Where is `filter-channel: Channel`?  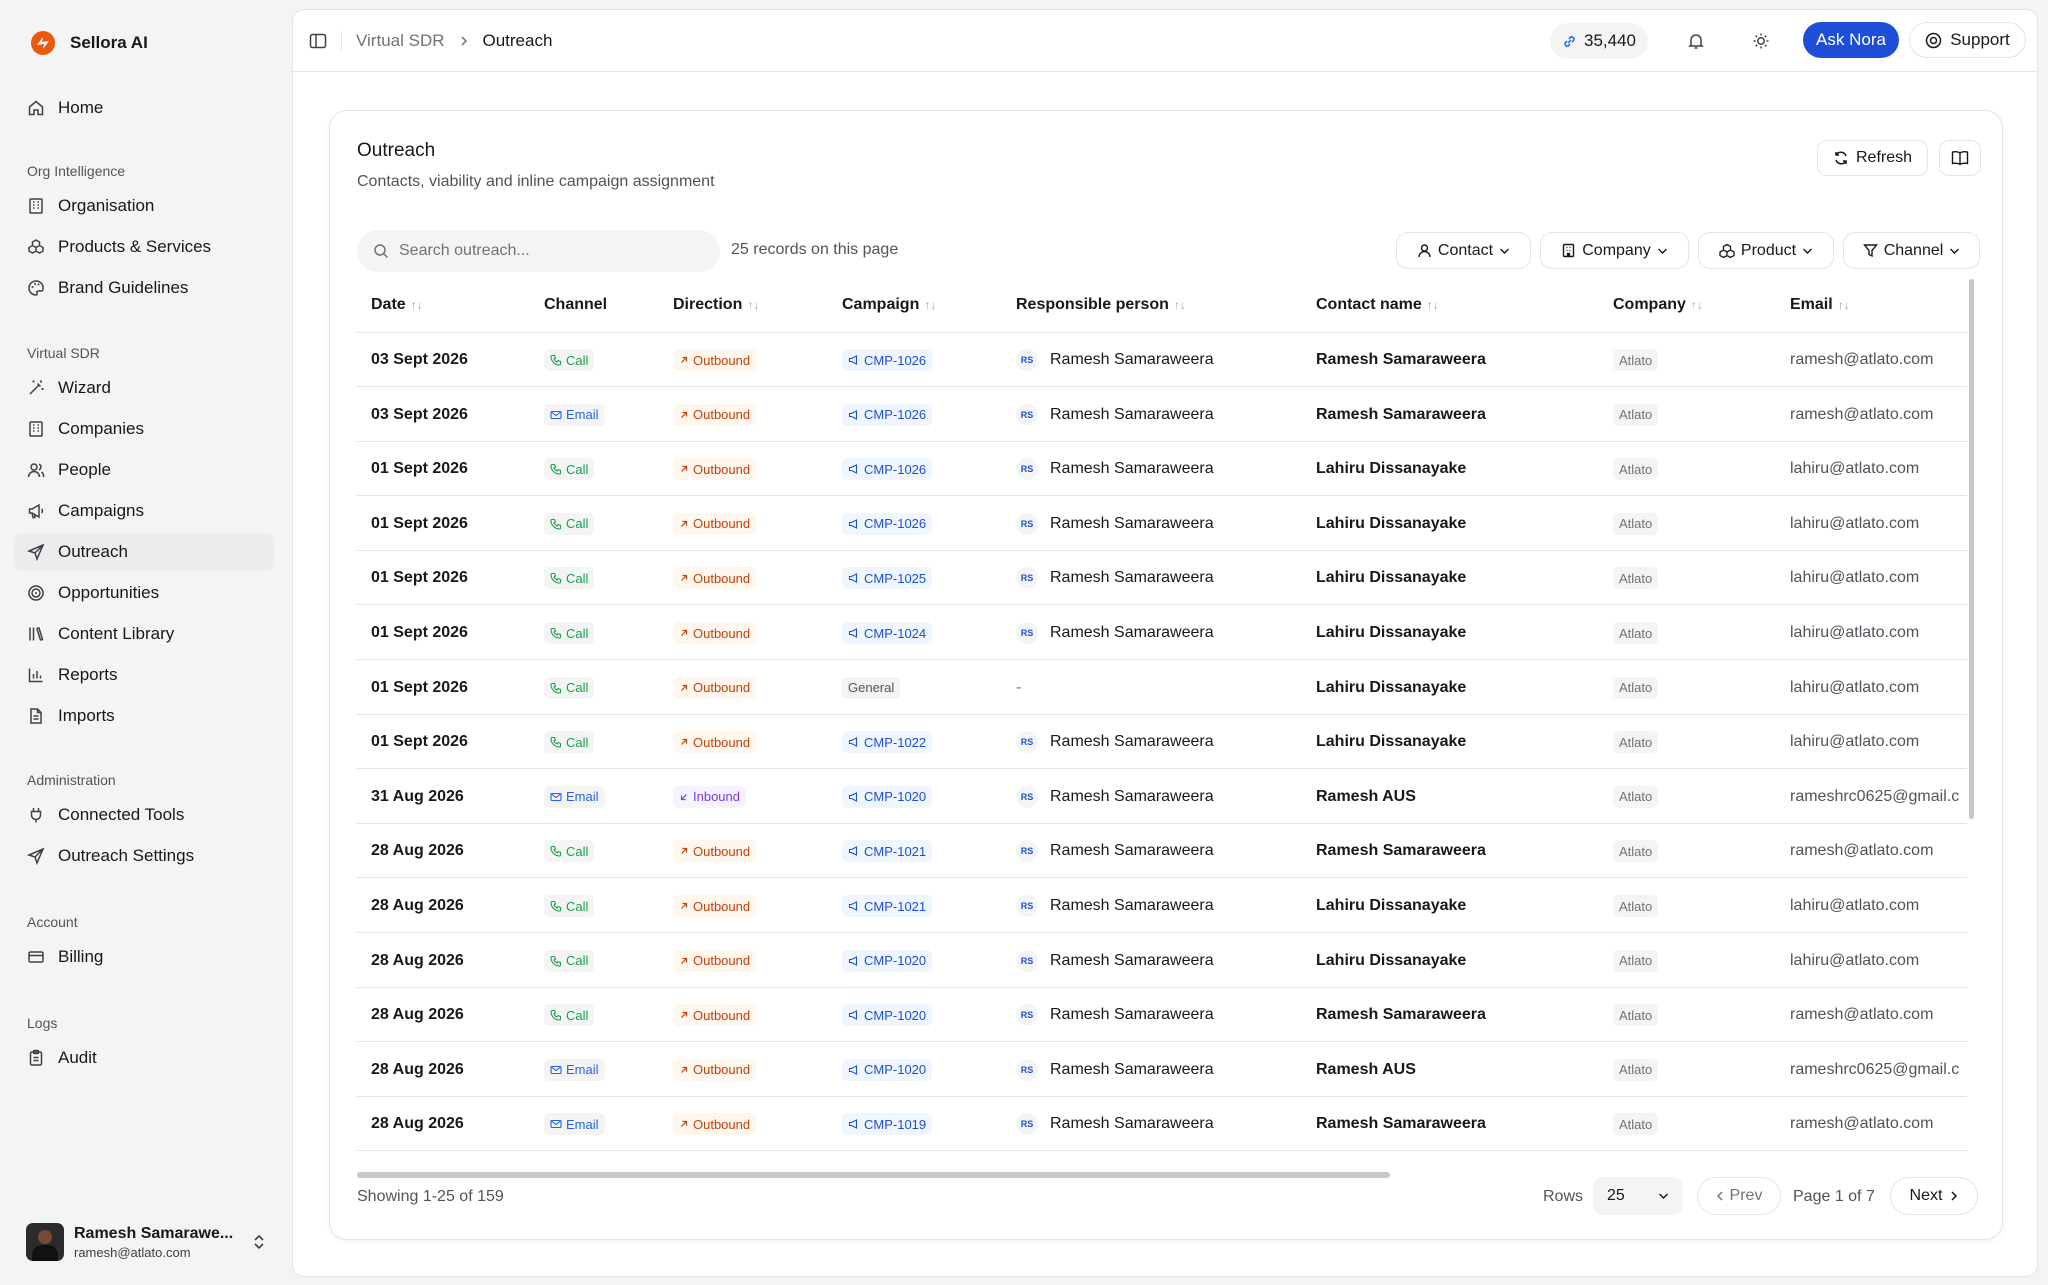 filter-channel: Channel is located at coordinates (1911, 250).